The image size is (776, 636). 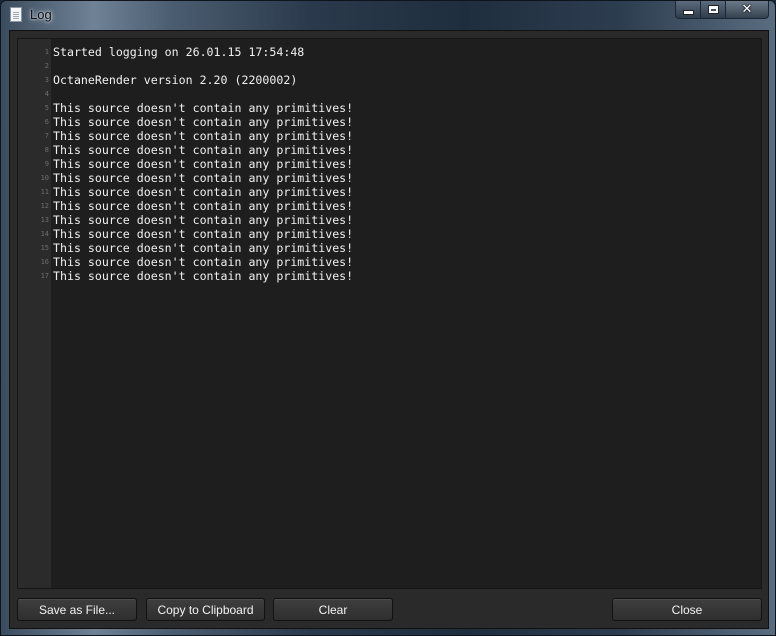 I want to click on line-number: 14, so click(x=44, y=234).